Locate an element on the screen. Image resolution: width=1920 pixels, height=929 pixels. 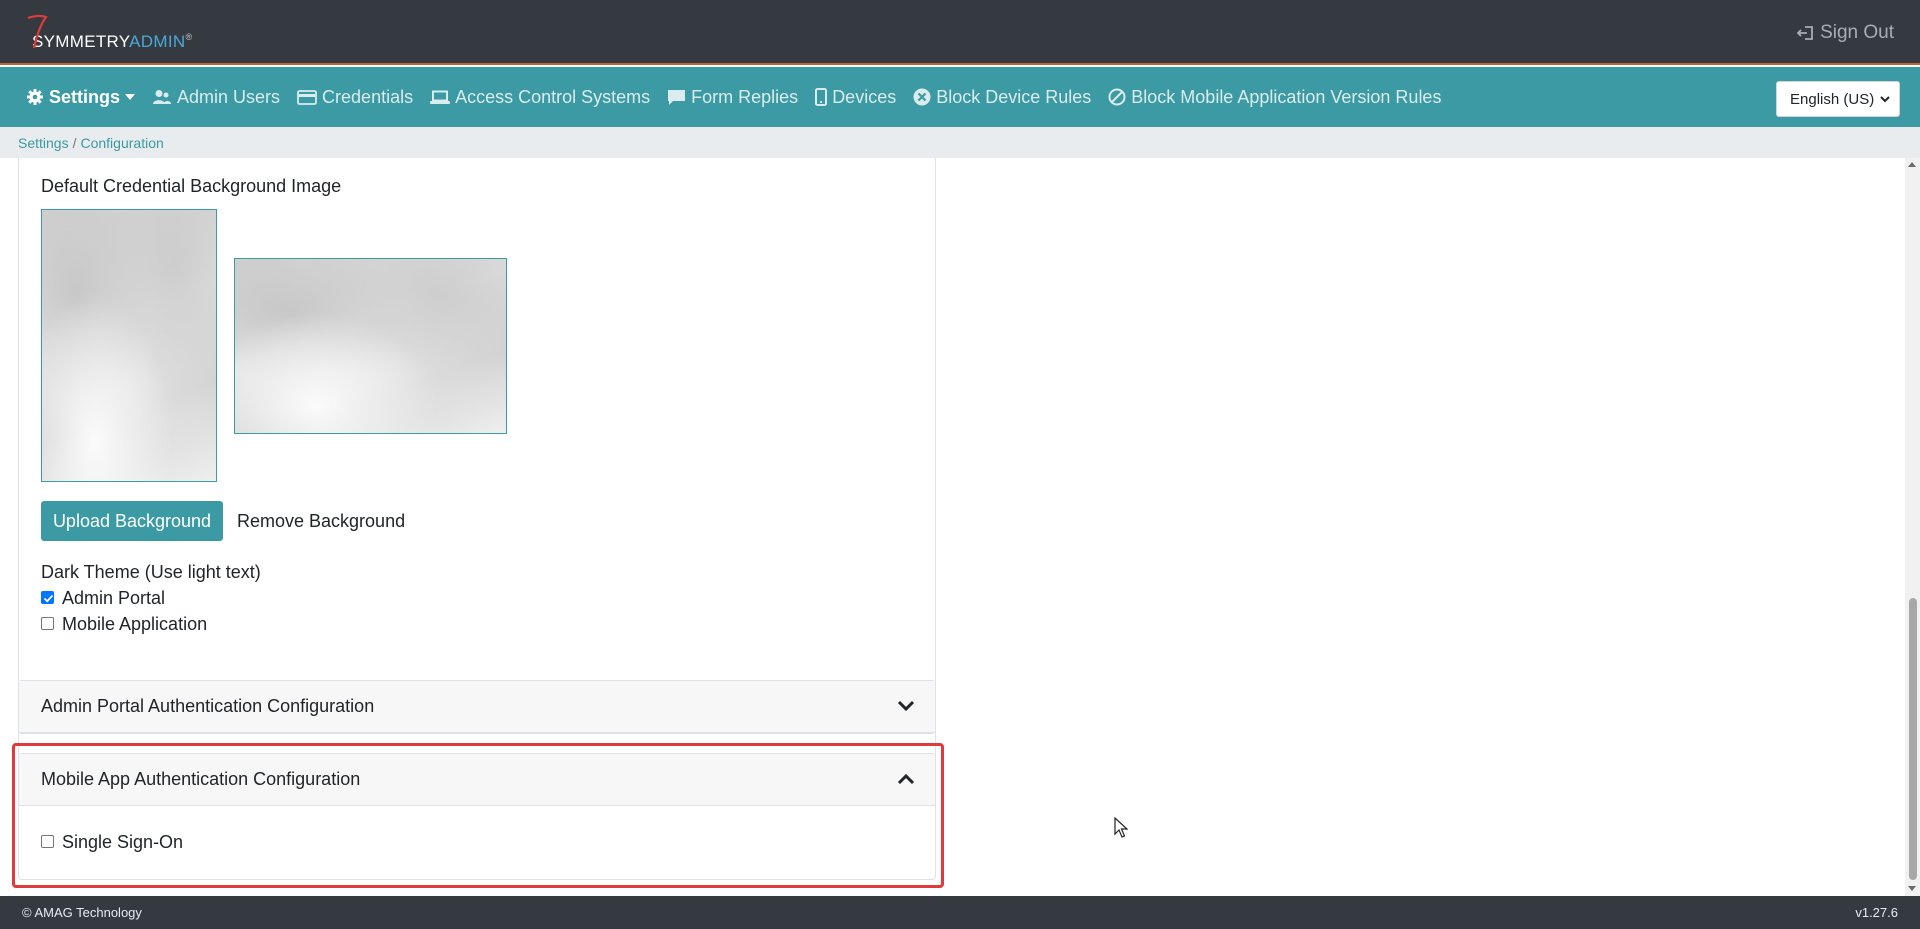
breadcrumb: Settings / Configuration is located at coordinates (960, 142).